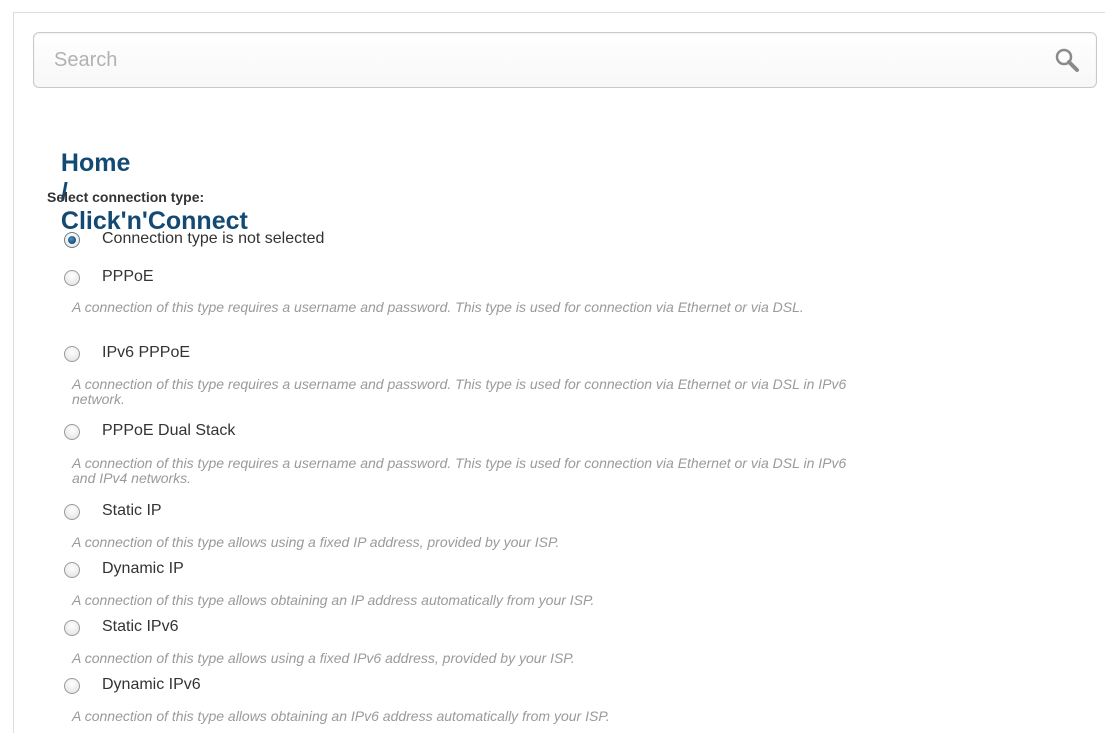 The width and height of the screenshot is (1105, 733). What do you see at coordinates (126, 197) in the screenshot?
I see `section-label: Select connection type:` at bounding box center [126, 197].